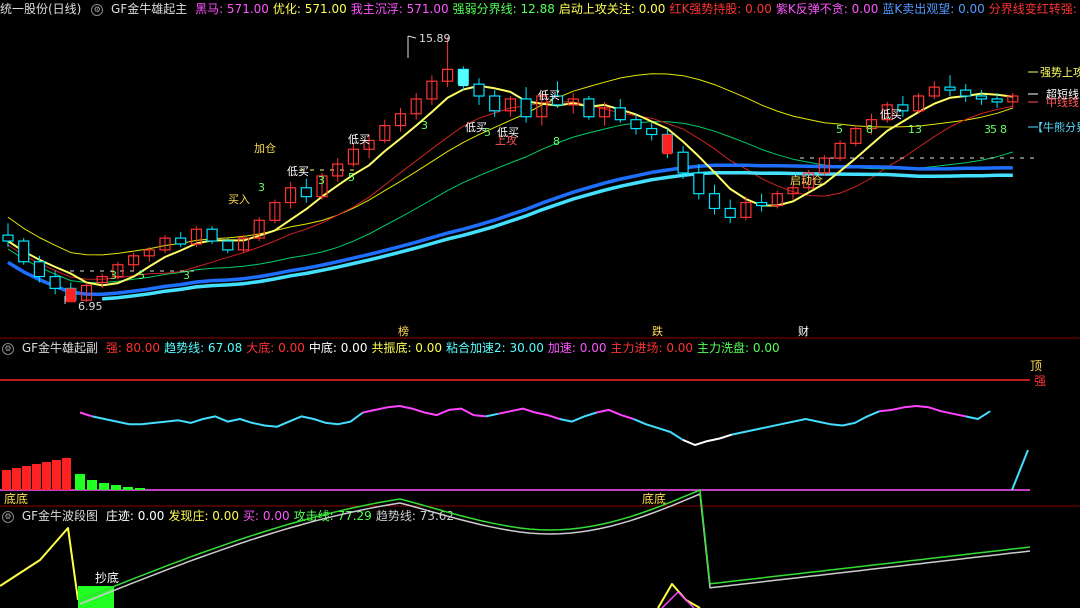 The width and height of the screenshot is (1080, 608). Describe the element at coordinates (1034, 9) in the screenshot. I see `panel1-field: 分界线变红转强: 1.` at that location.